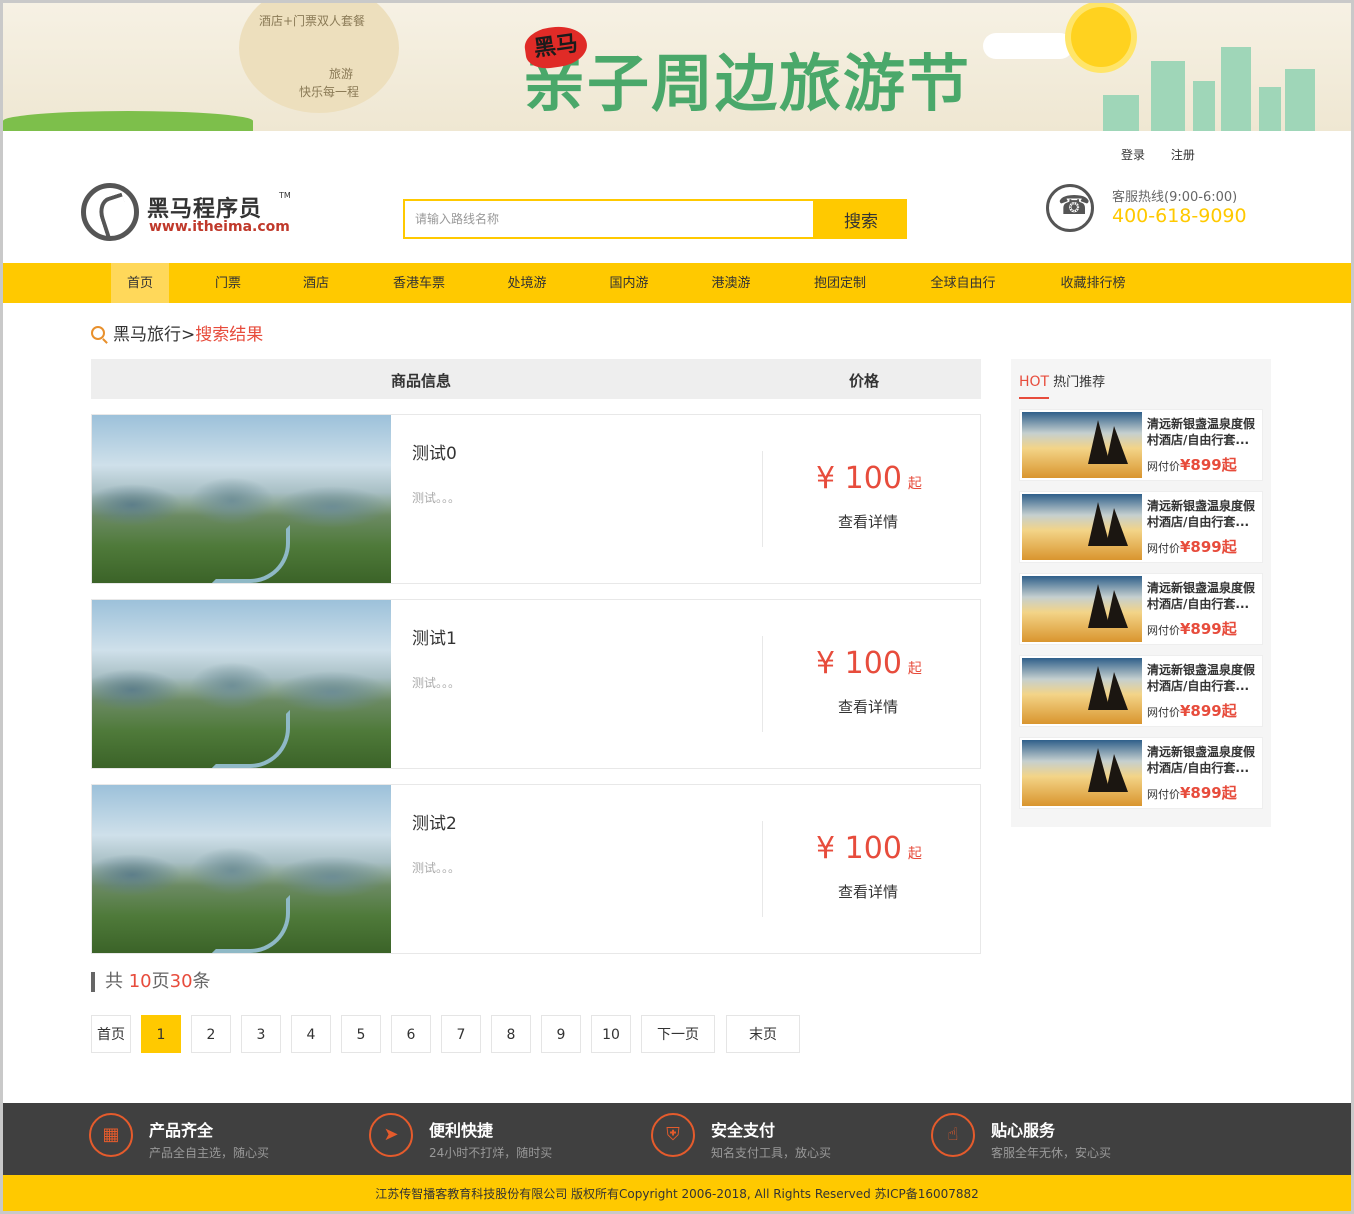  Describe the element at coordinates (211, 1034) in the screenshot. I see `page-button-2: 2` at that location.